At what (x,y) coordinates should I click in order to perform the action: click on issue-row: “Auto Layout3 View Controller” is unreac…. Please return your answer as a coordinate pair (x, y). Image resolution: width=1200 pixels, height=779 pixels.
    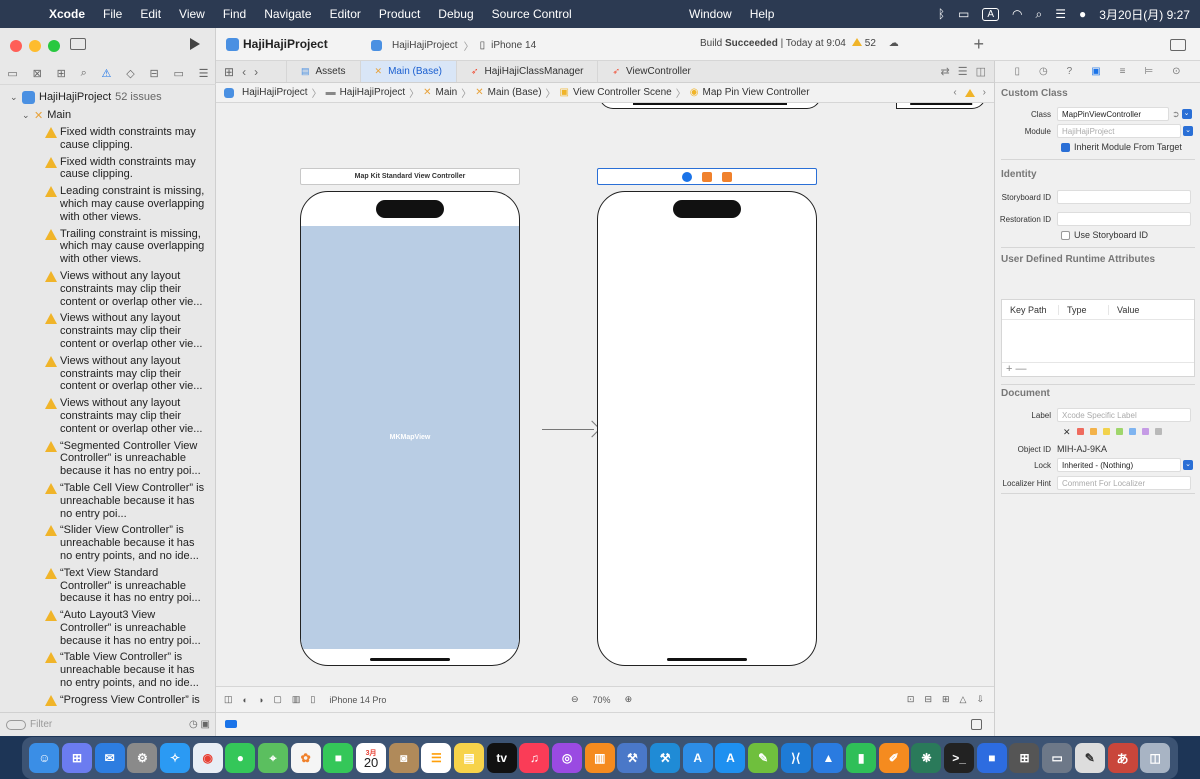
    Looking at the image, I should click on (108, 628).